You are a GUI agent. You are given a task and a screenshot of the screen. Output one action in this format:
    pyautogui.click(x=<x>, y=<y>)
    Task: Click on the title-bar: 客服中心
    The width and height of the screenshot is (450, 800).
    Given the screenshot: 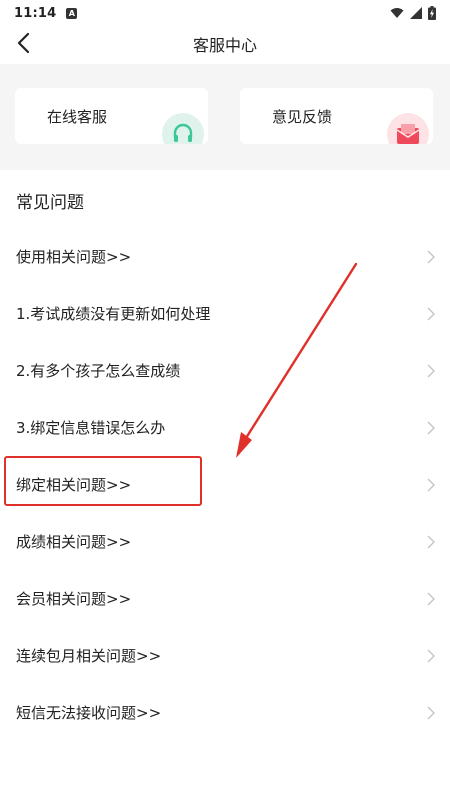 What is the action you would take?
    pyautogui.click(x=225, y=44)
    